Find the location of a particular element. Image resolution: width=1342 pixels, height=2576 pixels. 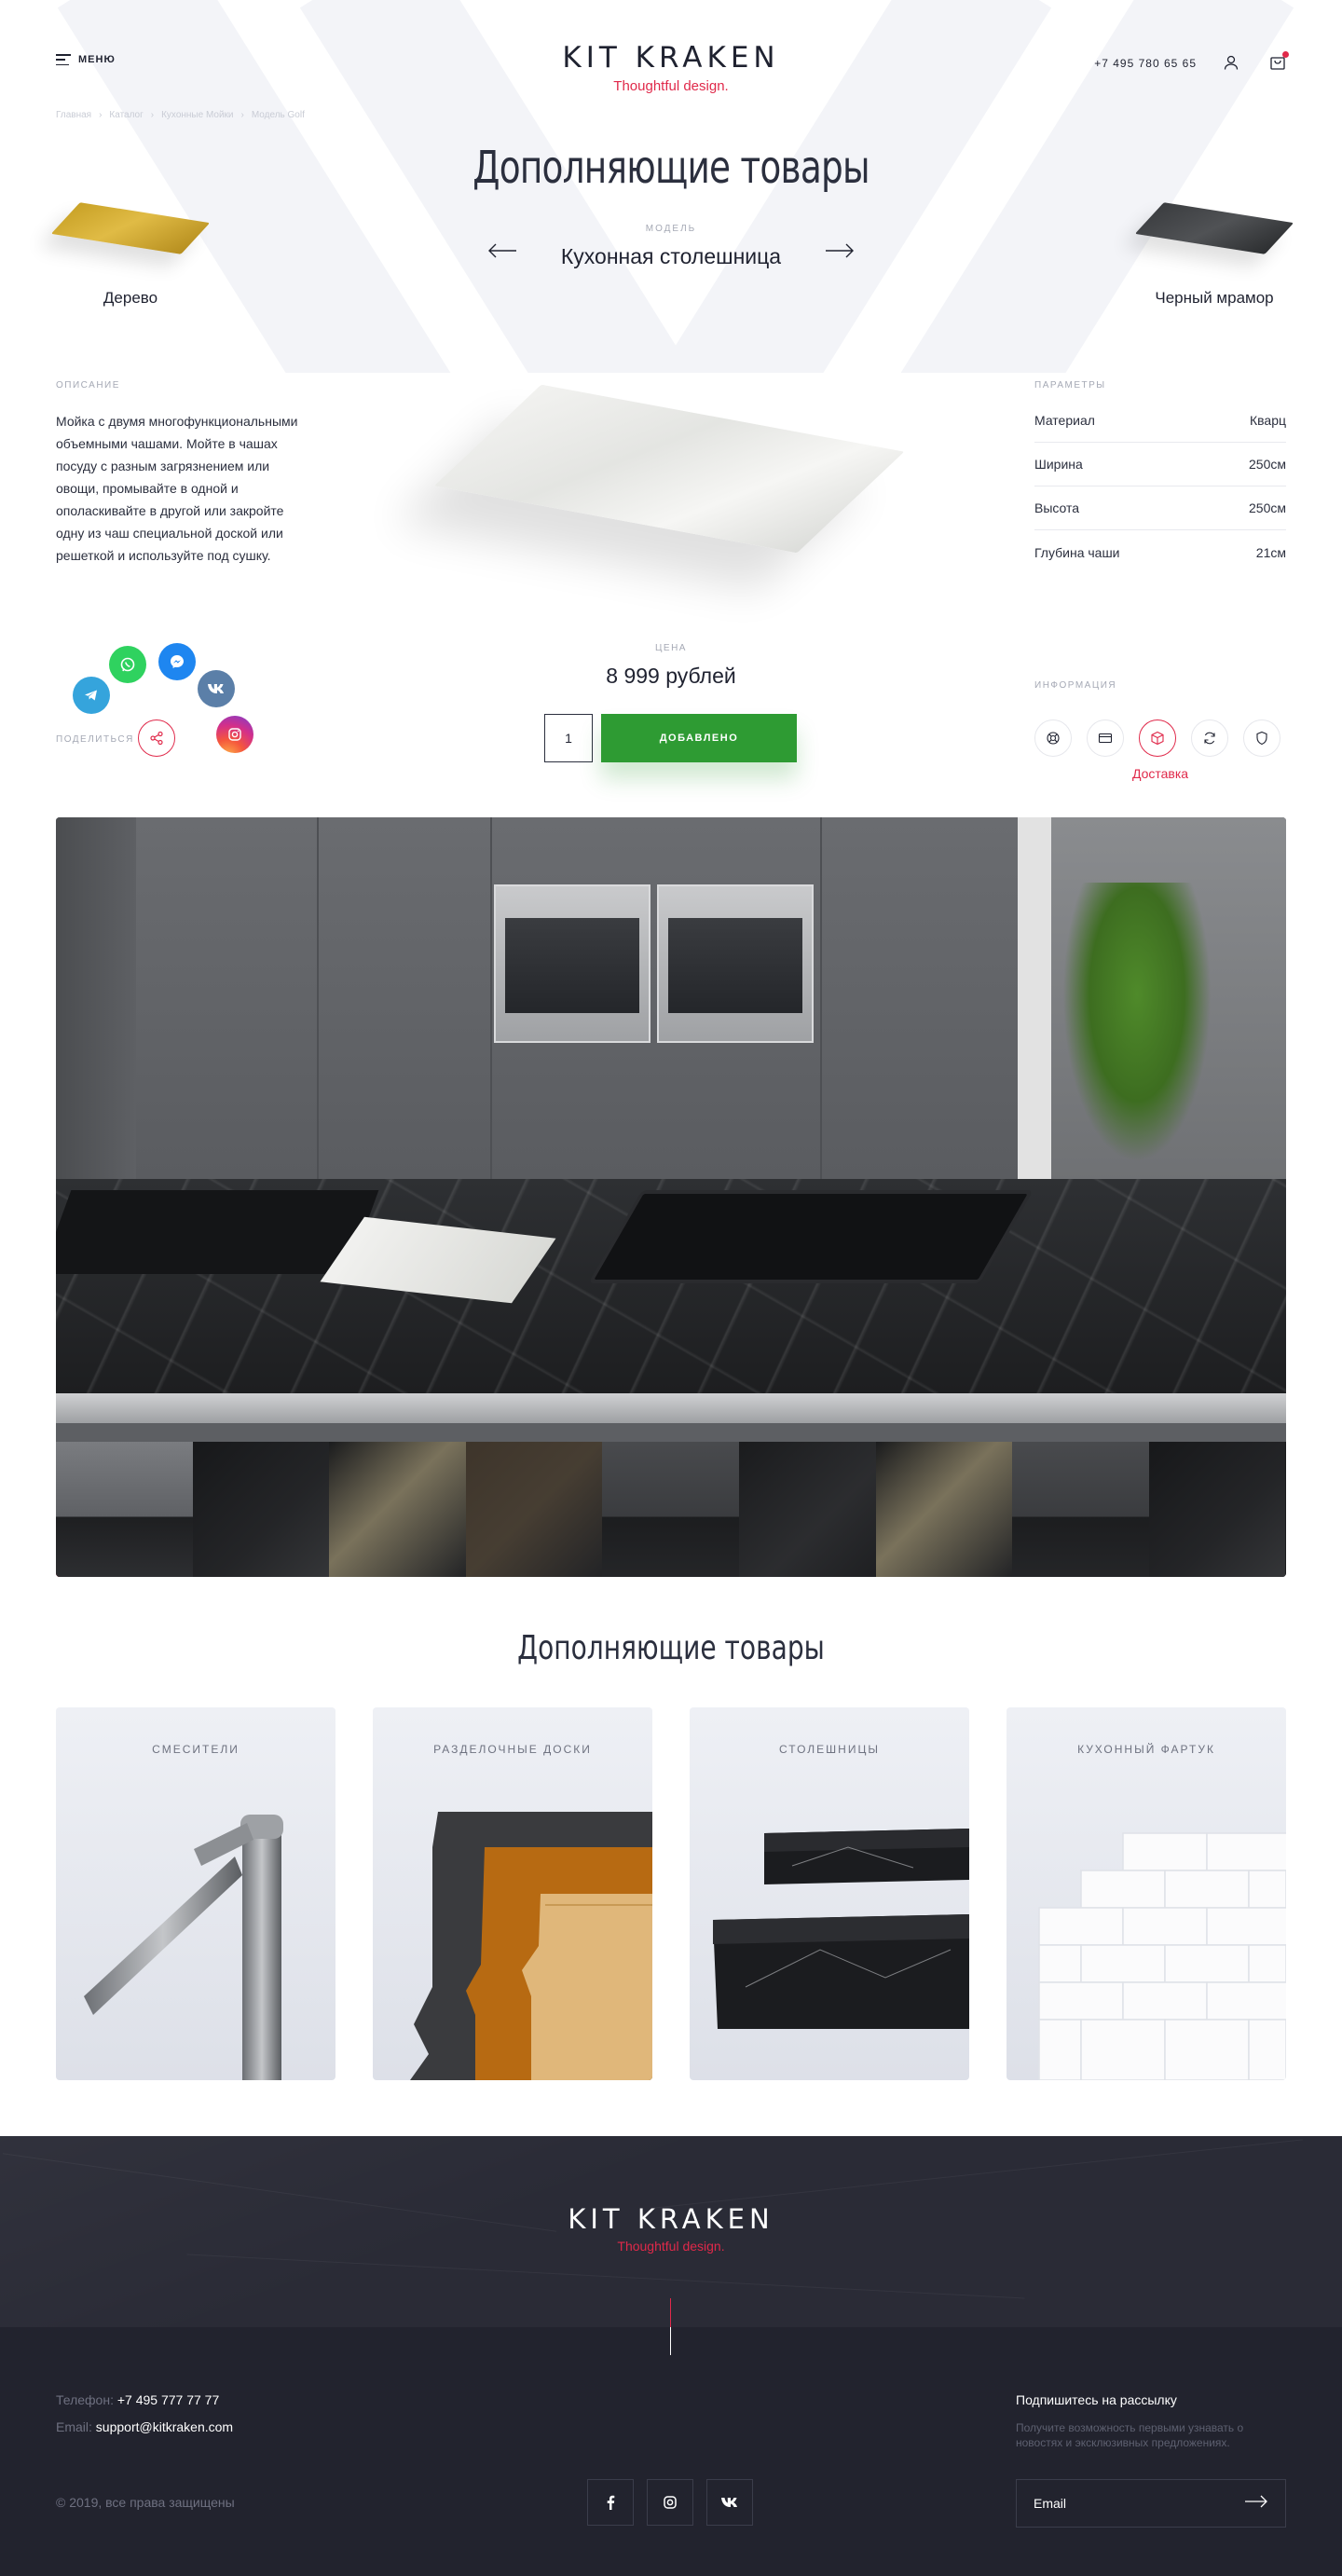

model-prev-button is located at coordinates (502, 250).